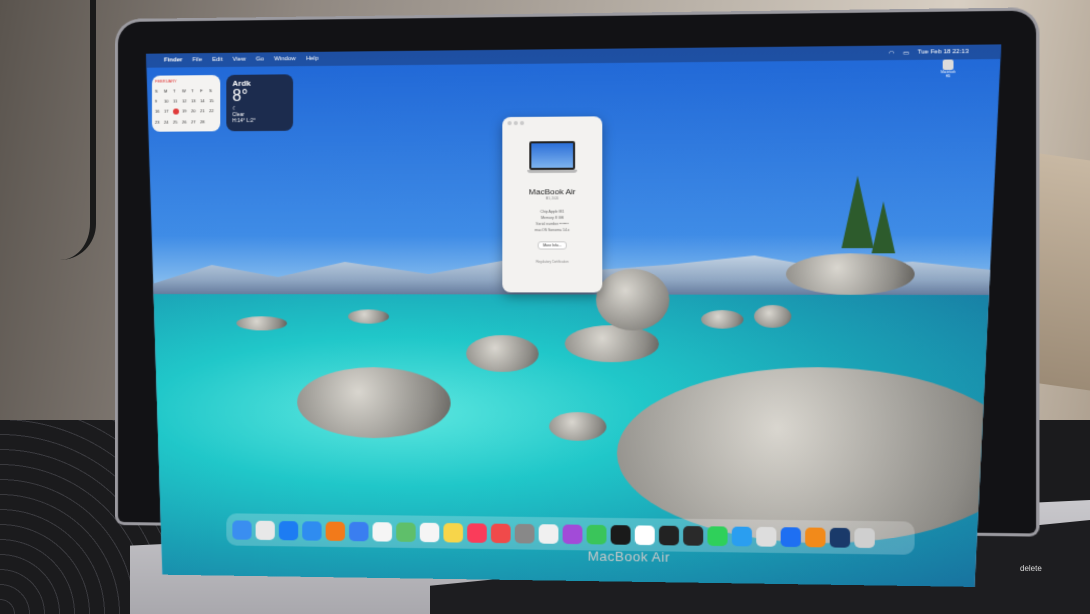 The width and height of the screenshot is (1090, 614). Describe the element at coordinates (260, 59) in the screenshot. I see `menu-go: Go` at that location.